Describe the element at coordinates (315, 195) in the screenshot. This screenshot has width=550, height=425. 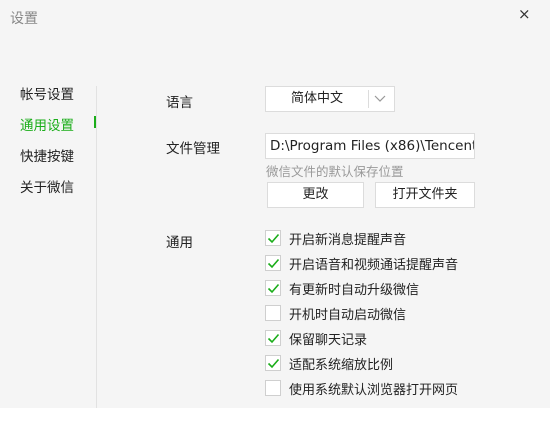
I see `change-button: 更改` at that location.